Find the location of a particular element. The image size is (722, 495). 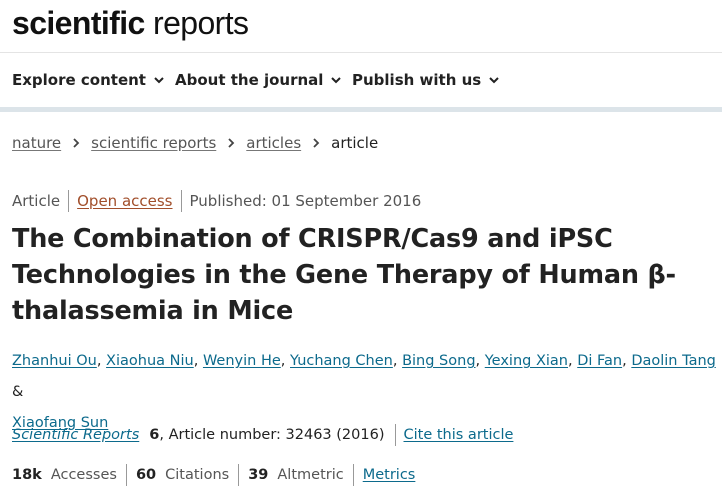

accesses-label: Accesses is located at coordinates (83, 475).